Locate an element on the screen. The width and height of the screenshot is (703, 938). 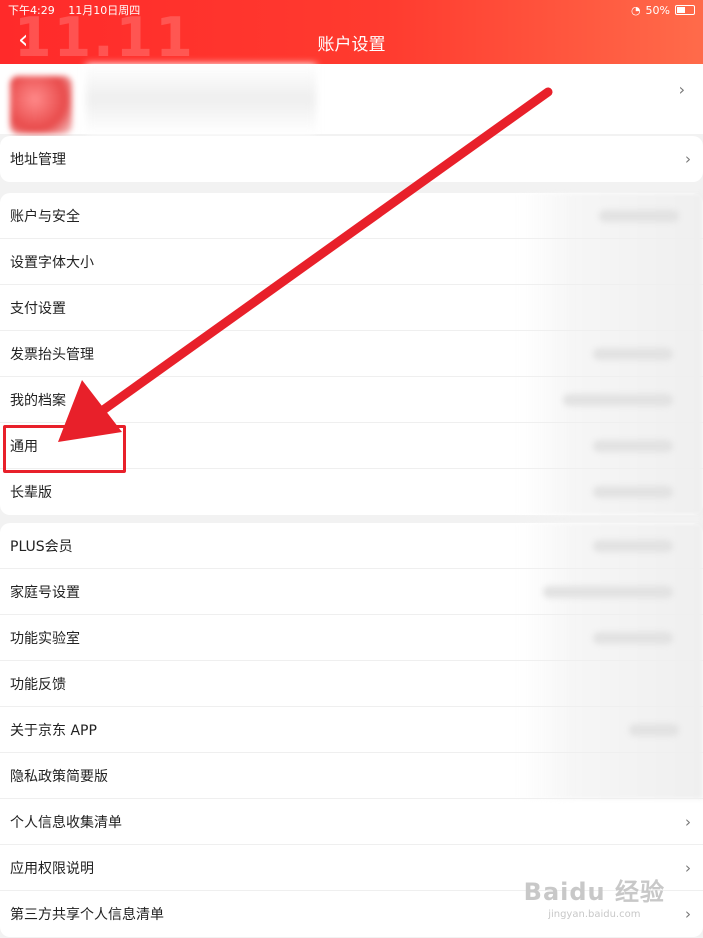
settings-row-privacy-summary: 隐私政策简要版 is located at coordinates (351, 776).